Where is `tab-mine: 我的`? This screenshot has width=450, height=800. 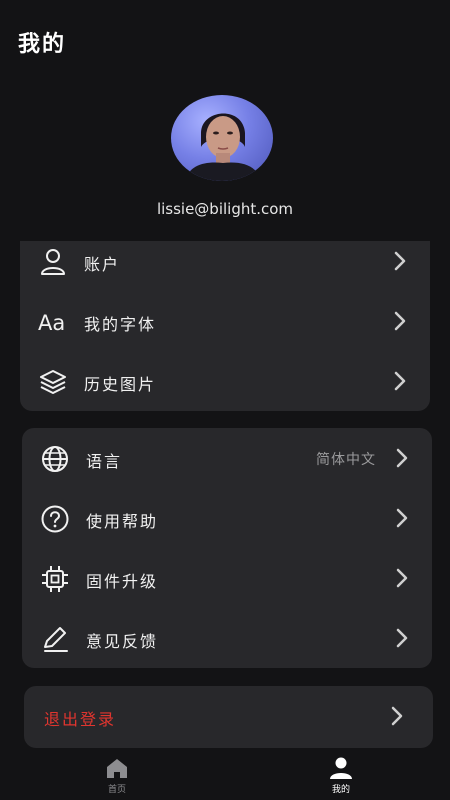
tab-mine: 我的 is located at coordinates (341, 777).